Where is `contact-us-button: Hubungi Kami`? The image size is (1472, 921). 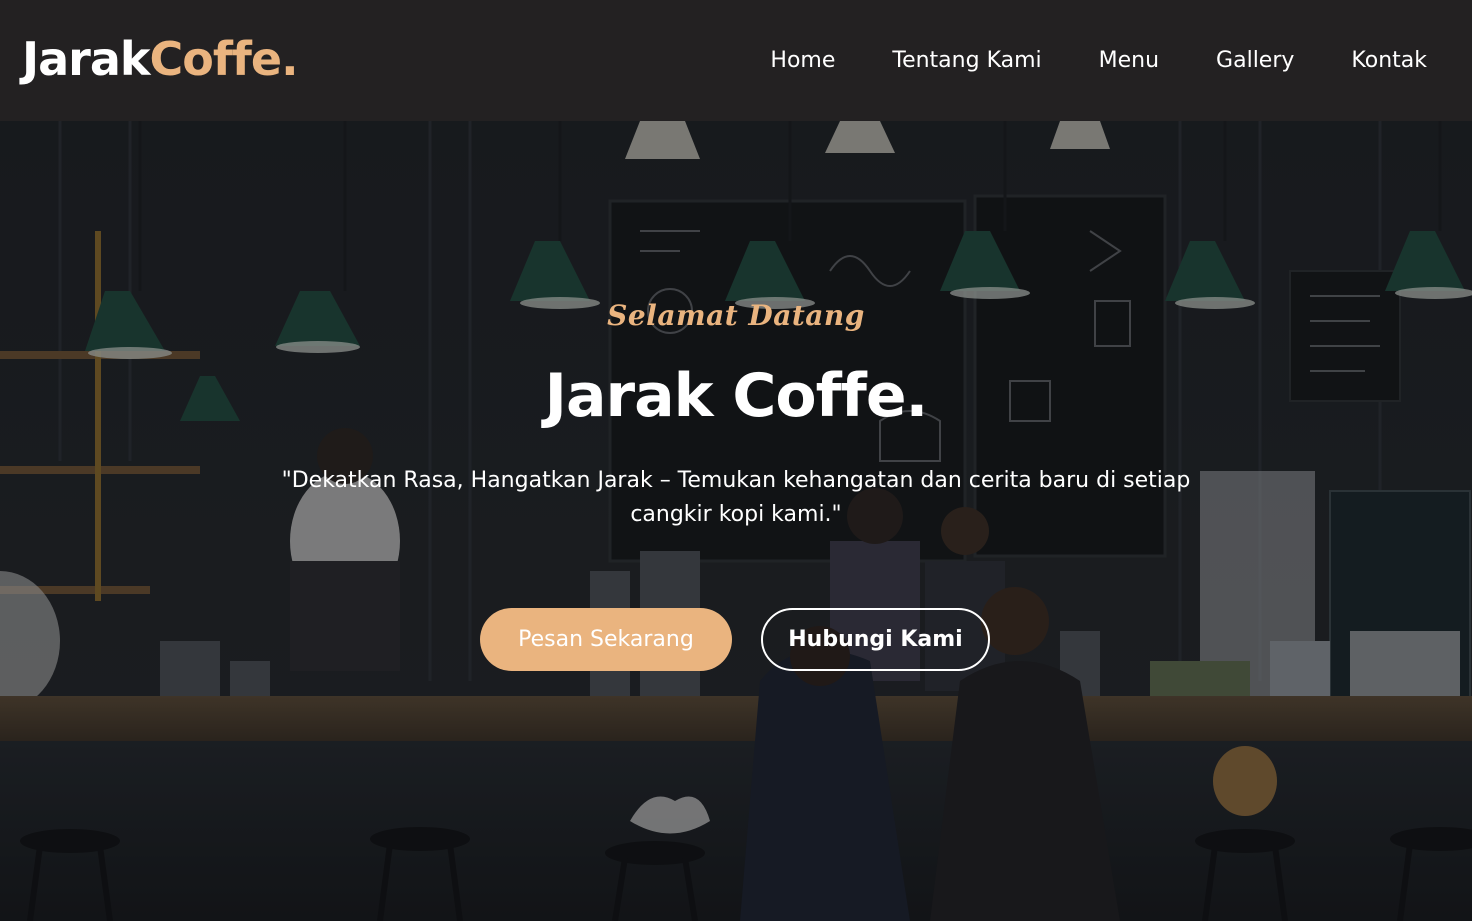 contact-us-button: Hubungi Kami is located at coordinates (875, 639).